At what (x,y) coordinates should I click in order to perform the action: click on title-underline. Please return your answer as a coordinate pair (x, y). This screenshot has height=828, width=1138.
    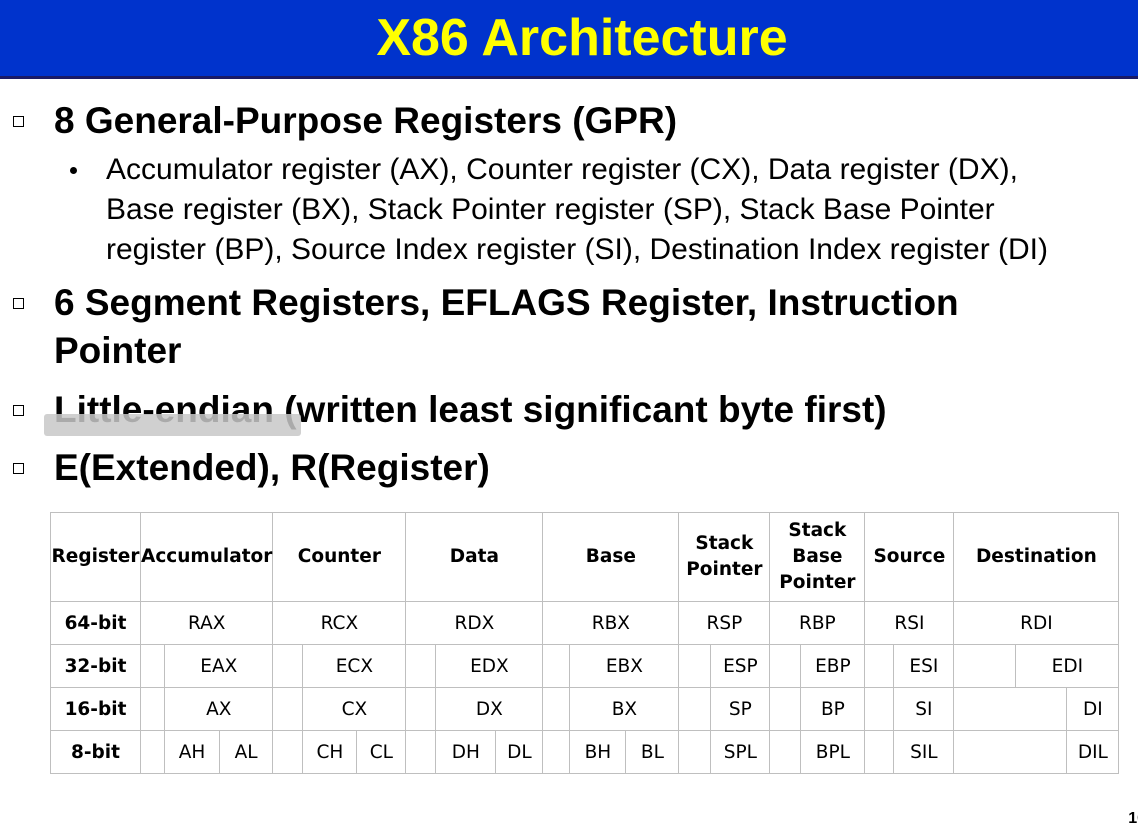
    Looking at the image, I should click on (569, 77).